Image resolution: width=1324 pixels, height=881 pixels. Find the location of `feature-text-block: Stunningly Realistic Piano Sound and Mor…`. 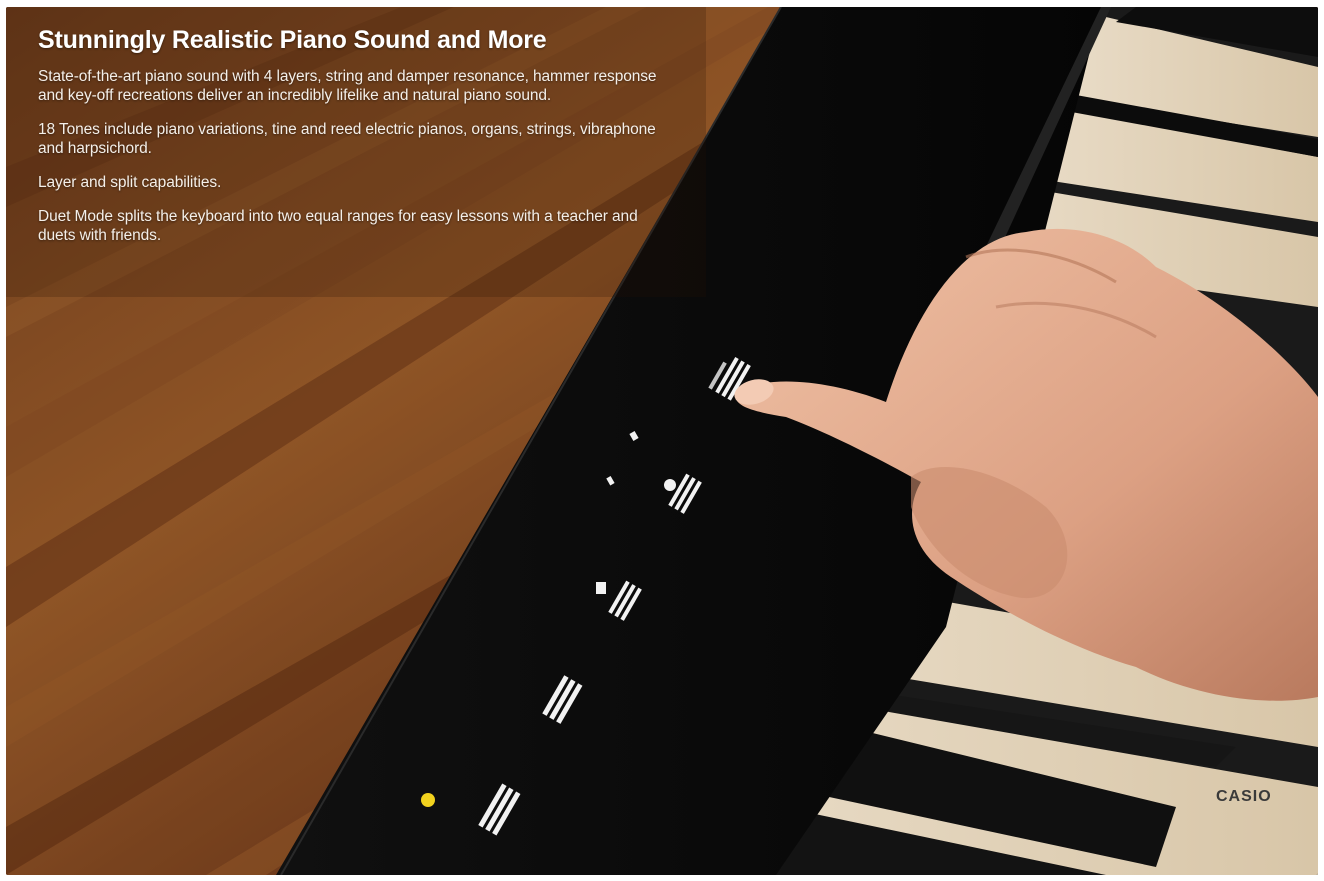

feature-text-block: Stunningly Realistic Piano Sound and Mor… is located at coordinates (358, 142).